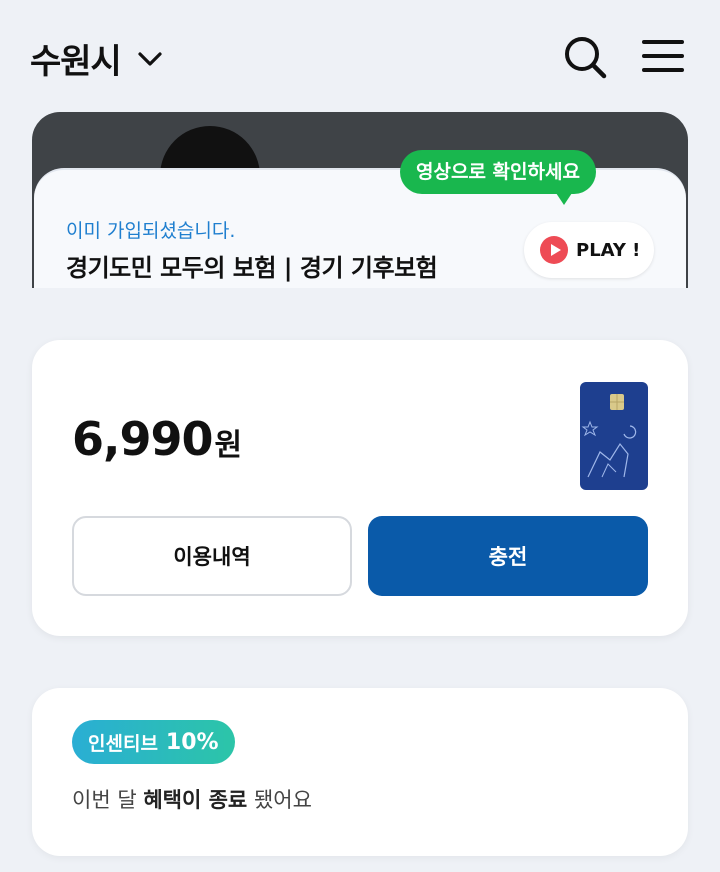  Describe the element at coordinates (614, 436) in the screenshot. I see `gyeonggi-card-image` at that location.